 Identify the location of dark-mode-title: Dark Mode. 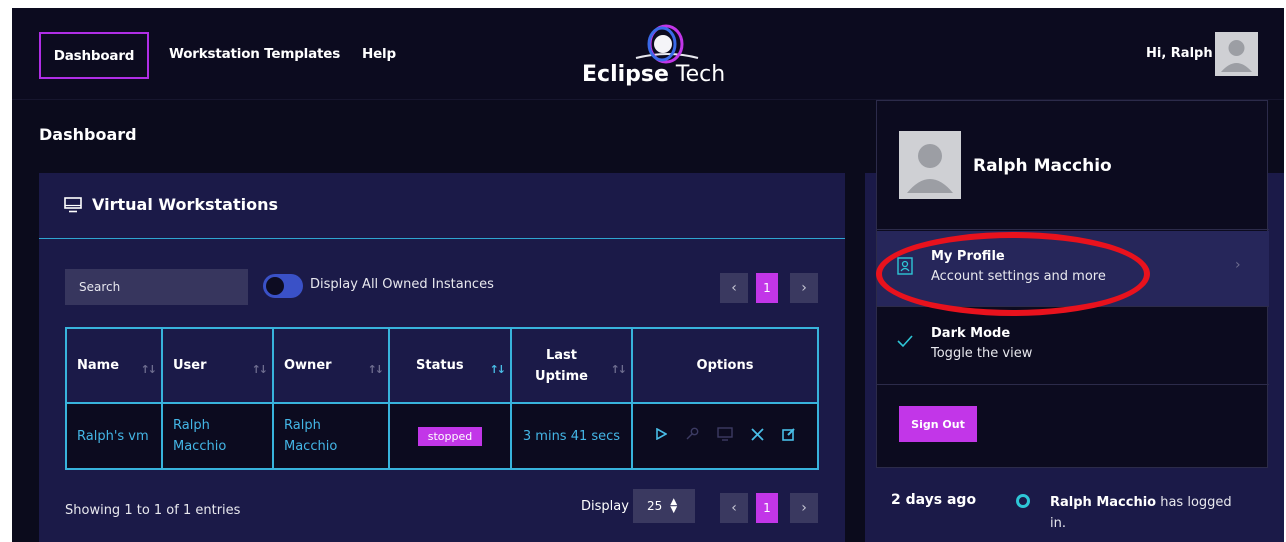
(971, 333).